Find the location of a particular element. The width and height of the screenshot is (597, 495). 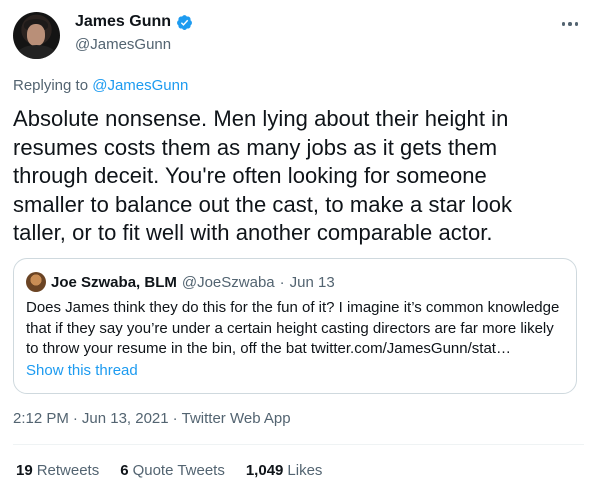

verified-badge-icon is located at coordinates (184, 22).